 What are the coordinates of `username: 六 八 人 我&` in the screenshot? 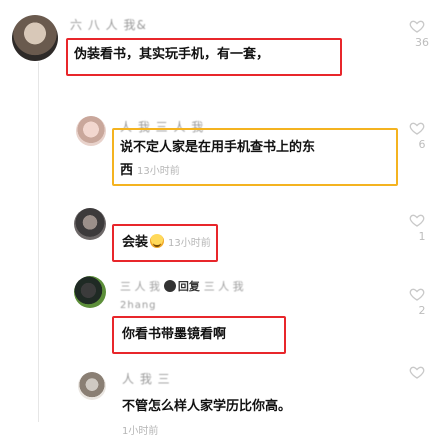 It's located at (108, 24).